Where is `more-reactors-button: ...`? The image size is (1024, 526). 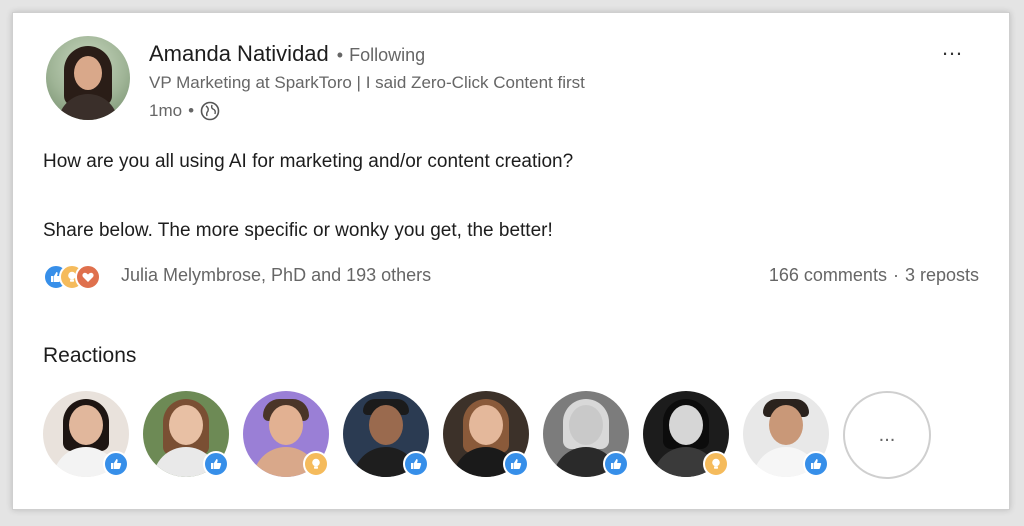 more-reactors-button: ... is located at coordinates (887, 435).